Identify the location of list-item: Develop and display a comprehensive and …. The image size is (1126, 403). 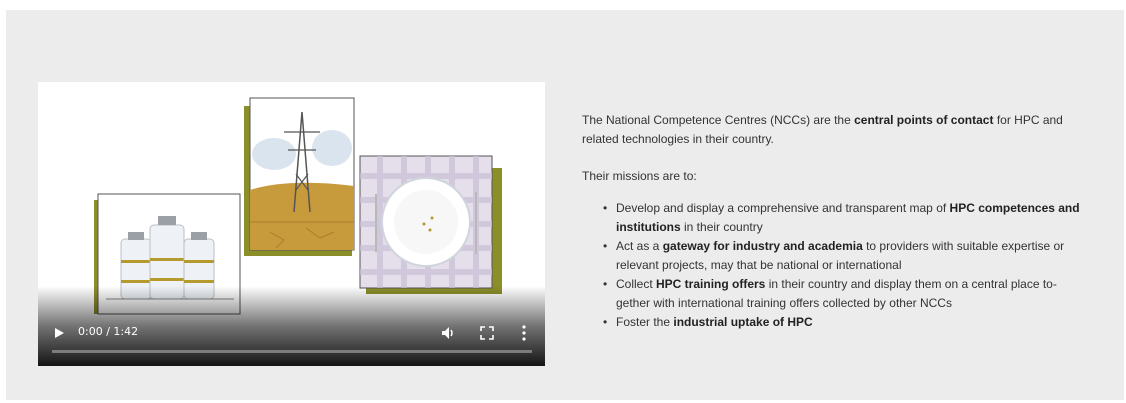
(842, 218).